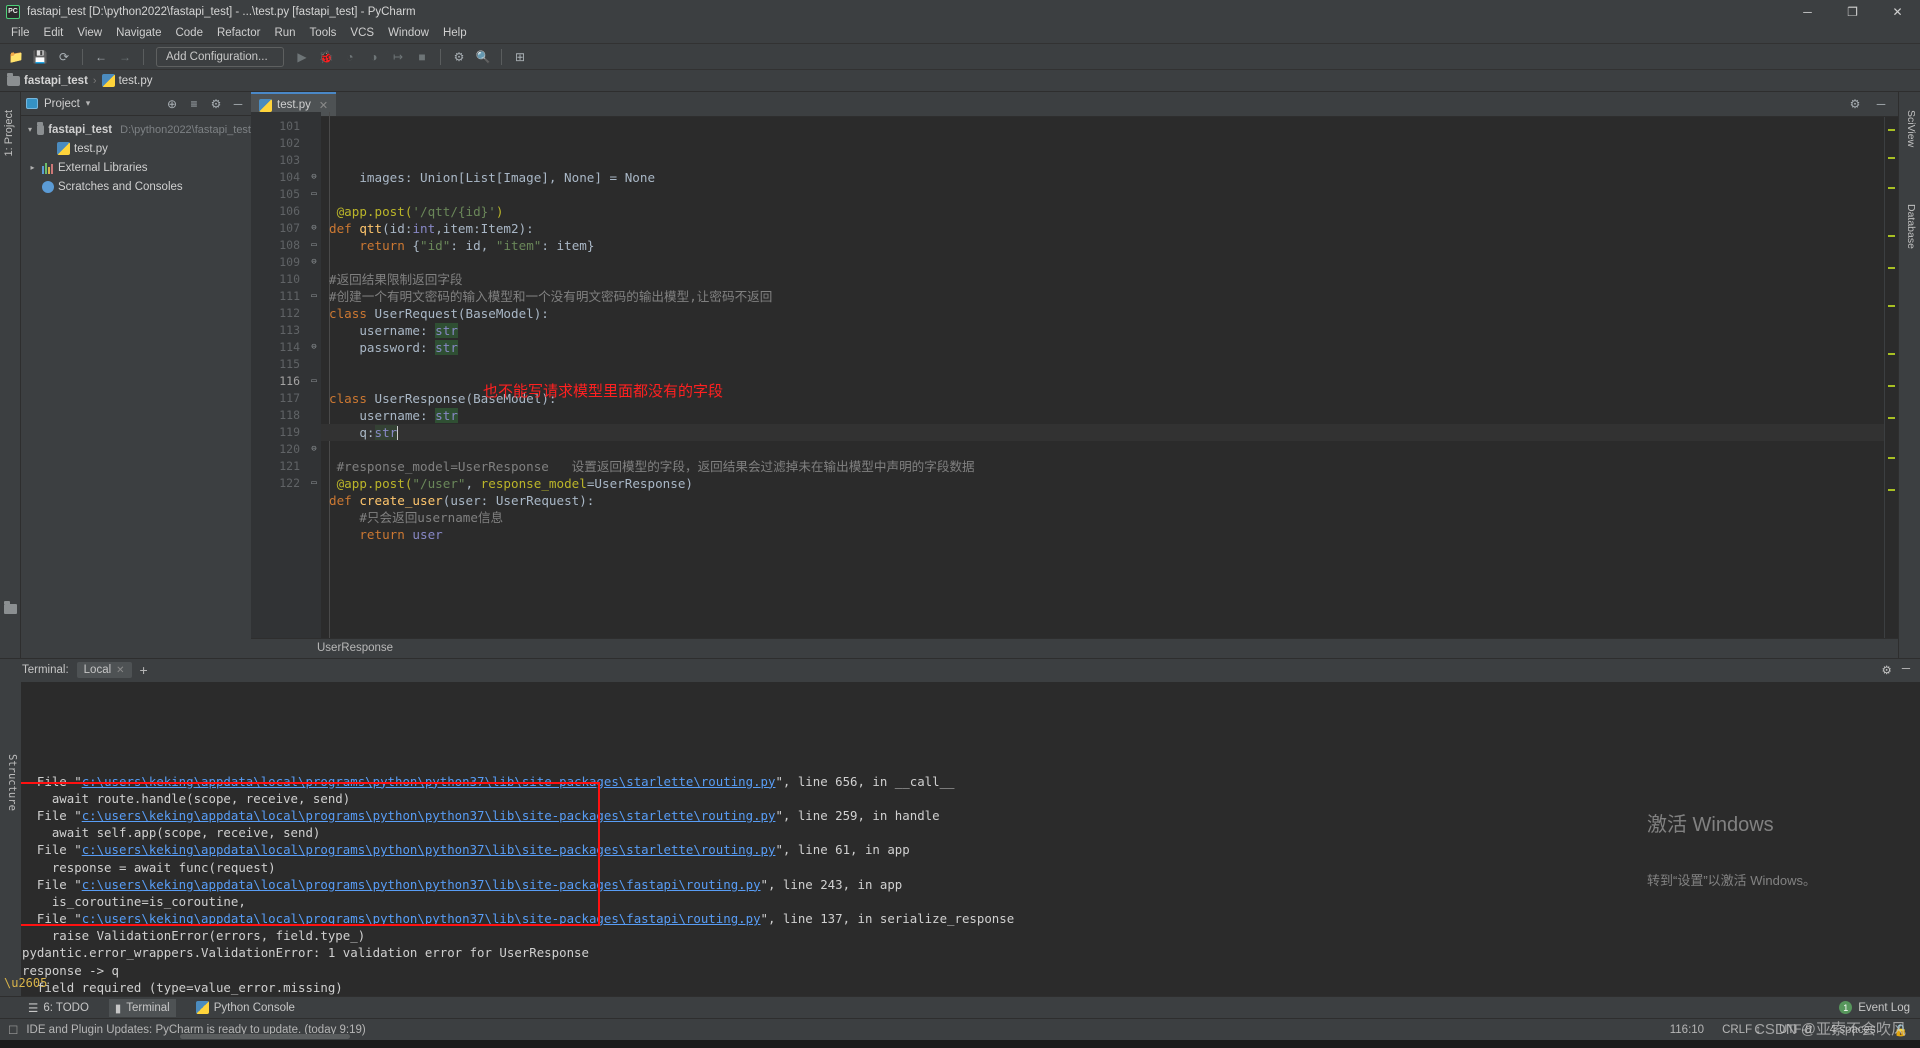 Image resolution: width=1920 pixels, height=1048 pixels. Describe the element at coordinates (362, 33) in the screenshot. I see `menu-vcs: VCS` at that location.